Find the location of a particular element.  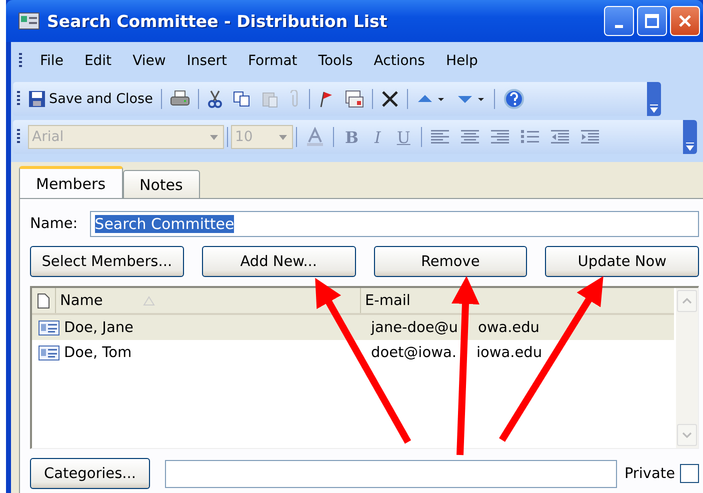

menu-item: Actions is located at coordinates (400, 61).